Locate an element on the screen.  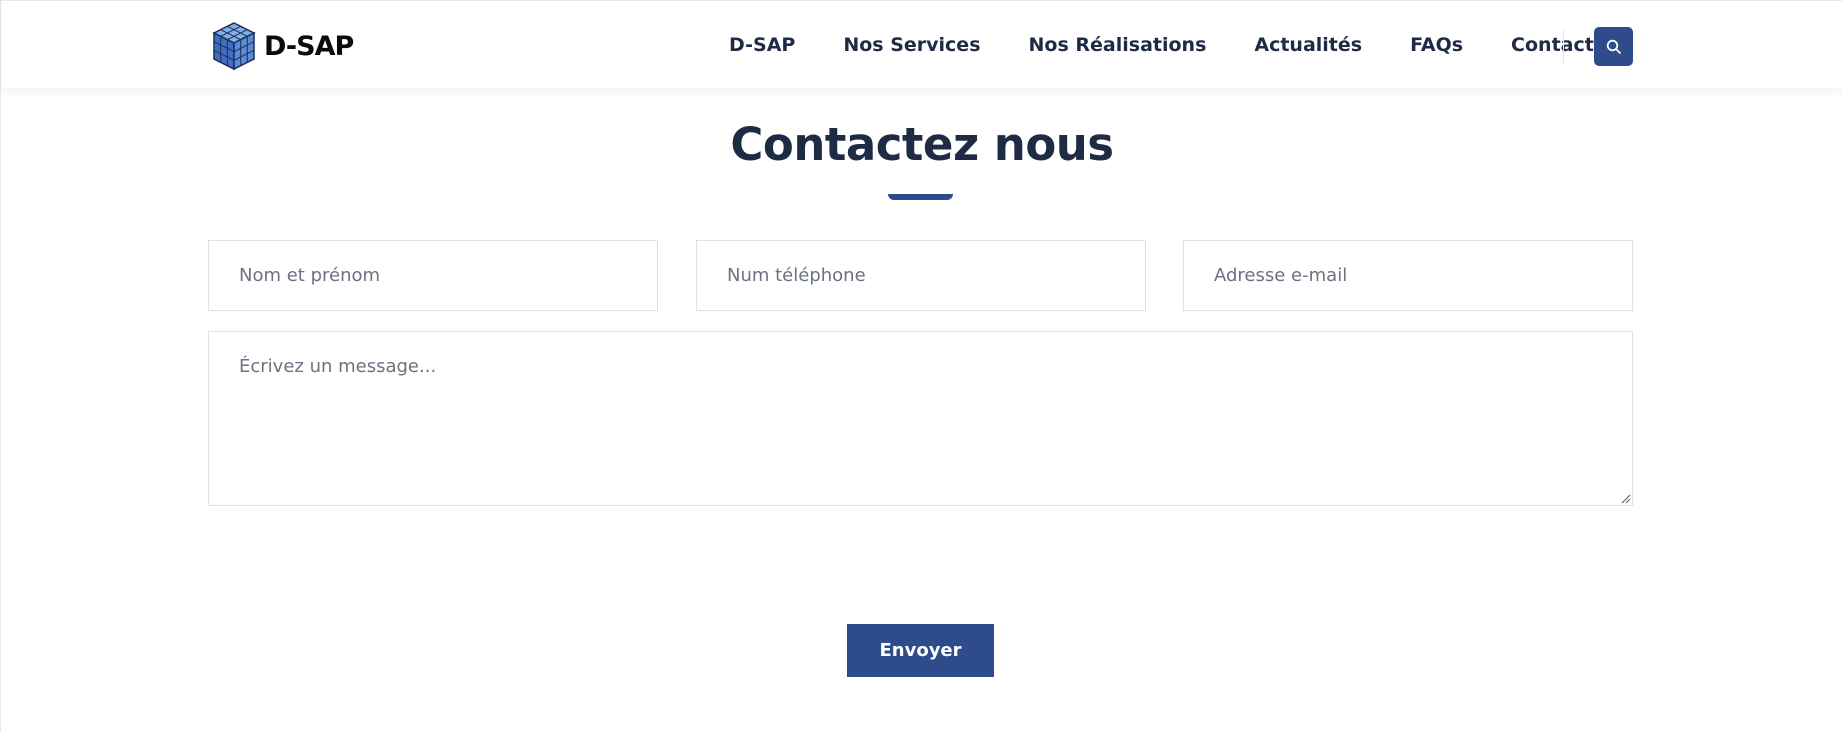
nav-item-services: Nos Services is located at coordinates (911, 45).